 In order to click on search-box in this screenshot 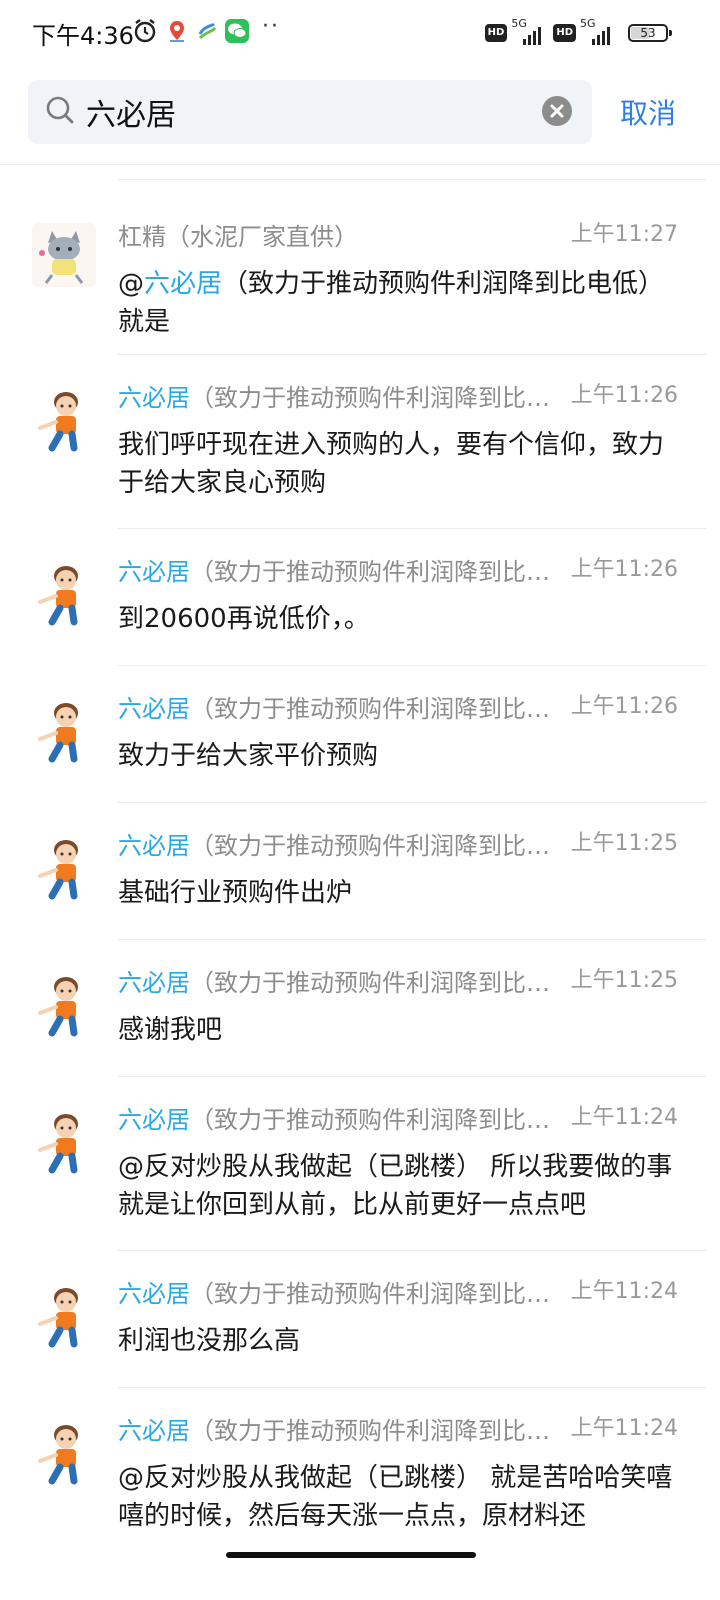, I will do `click(310, 112)`.